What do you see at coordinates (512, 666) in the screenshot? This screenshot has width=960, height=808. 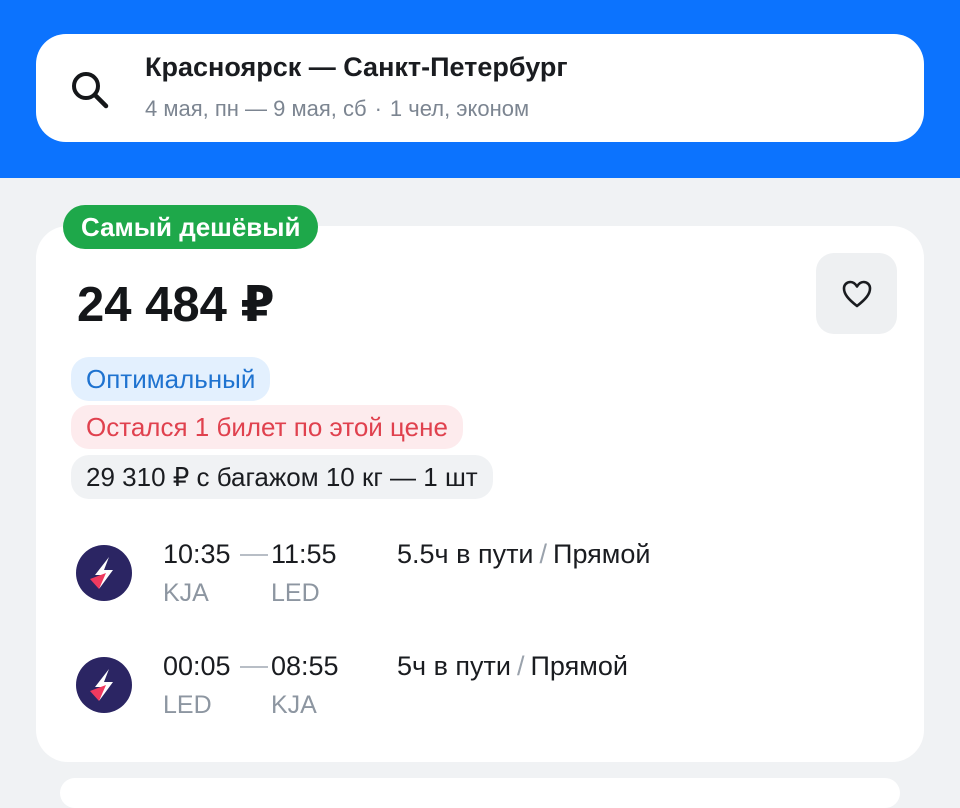 I see `flight-duration: 5ч в пути / Прямой` at bounding box center [512, 666].